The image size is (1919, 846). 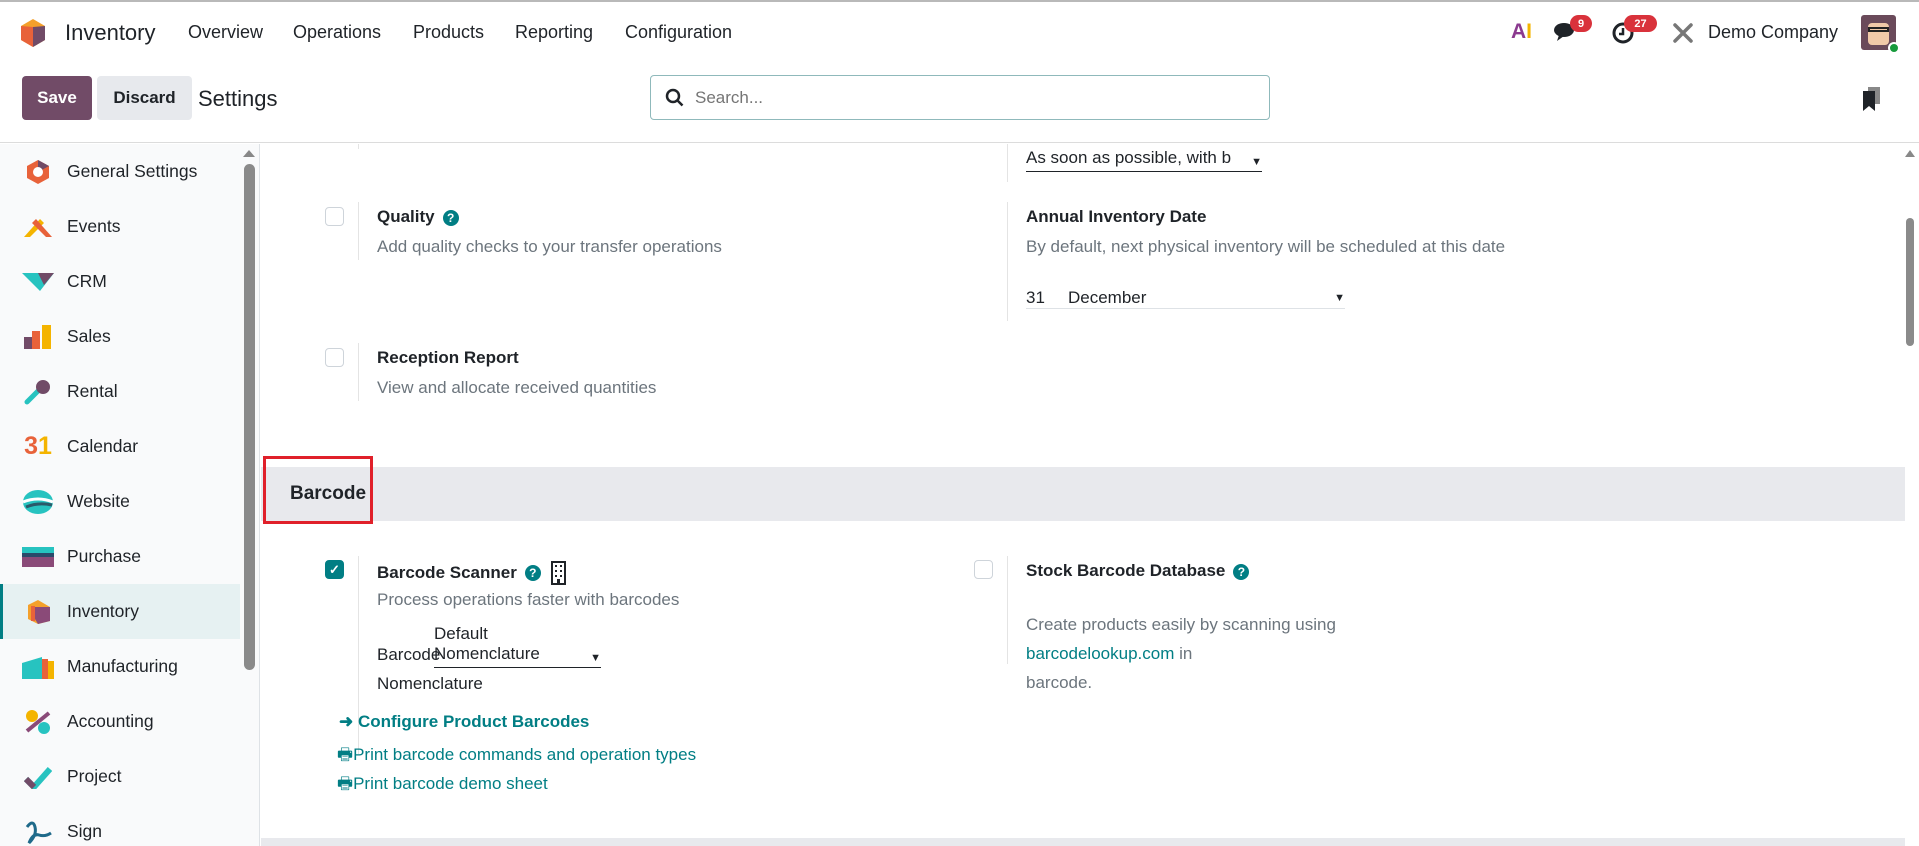 What do you see at coordinates (554, 32) in the screenshot?
I see `menu-reporting: Reporting` at bounding box center [554, 32].